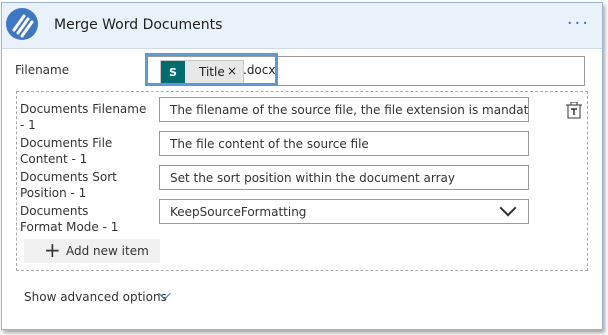 The height and width of the screenshot is (335, 608). What do you see at coordinates (344, 143) in the screenshot?
I see `documents-content-input: The file content of the source file` at bounding box center [344, 143].